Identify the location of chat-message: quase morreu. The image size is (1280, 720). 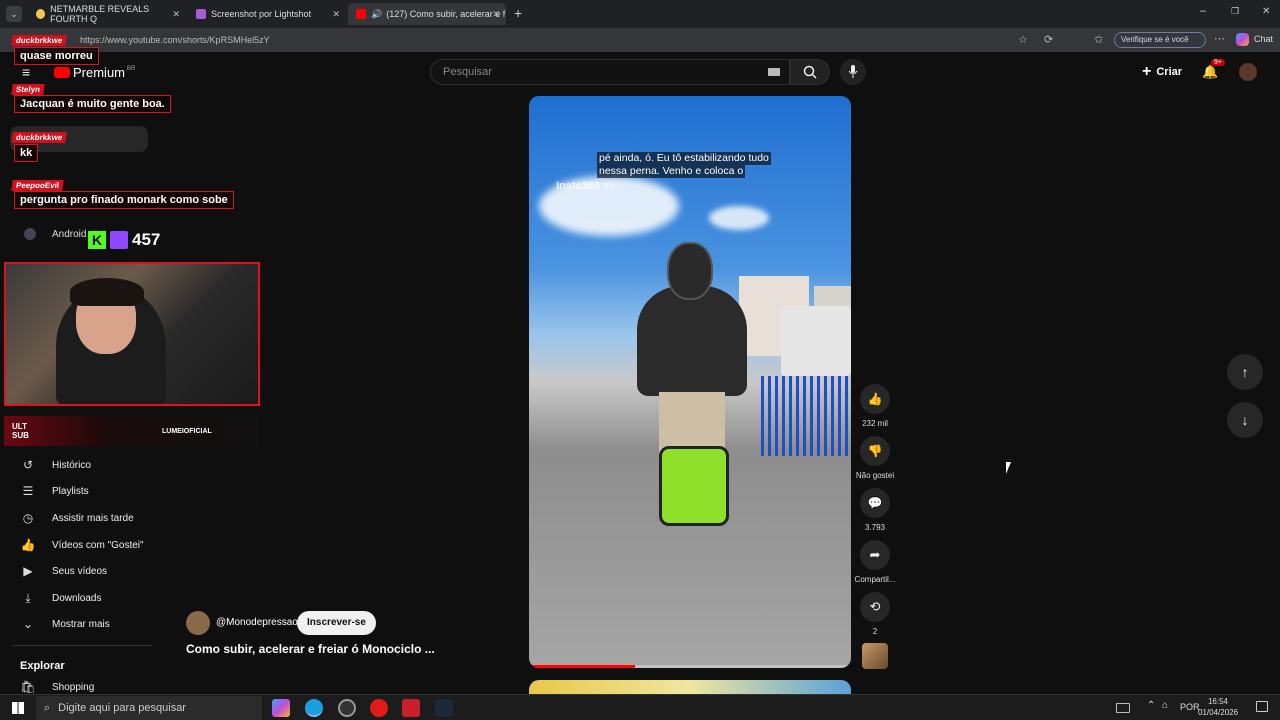
(56, 56).